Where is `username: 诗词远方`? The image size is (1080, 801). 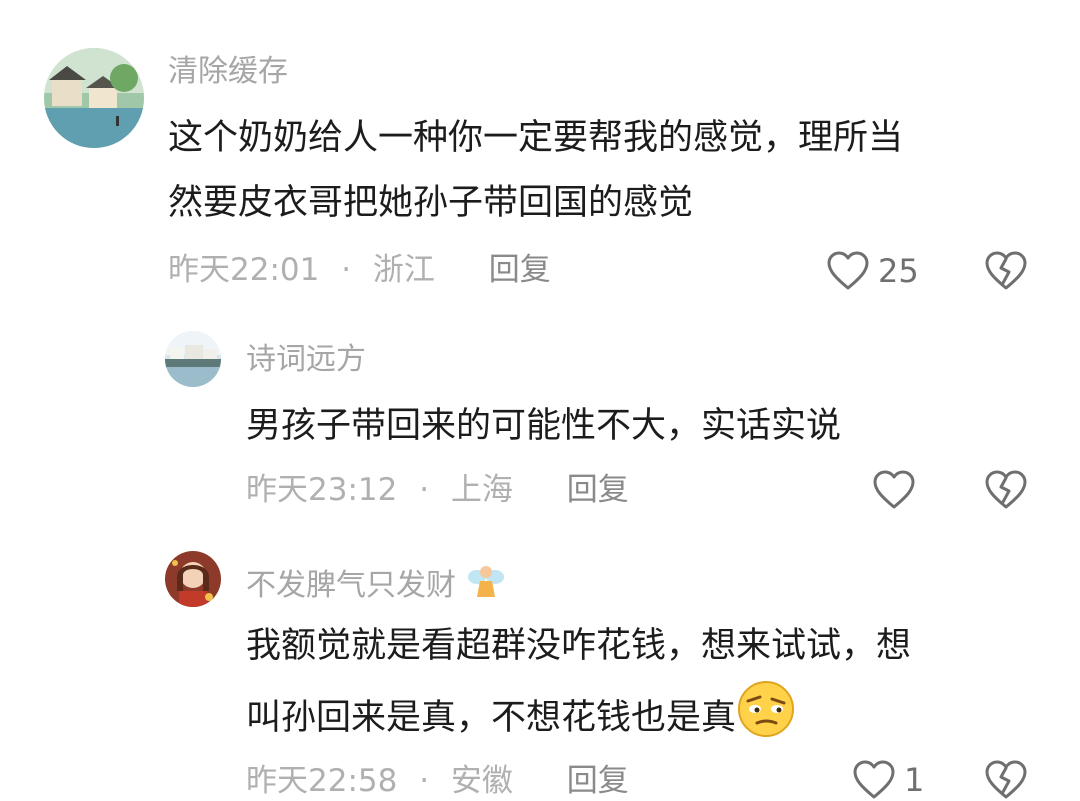
username: 诗词远方 is located at coordinates (306, 360).